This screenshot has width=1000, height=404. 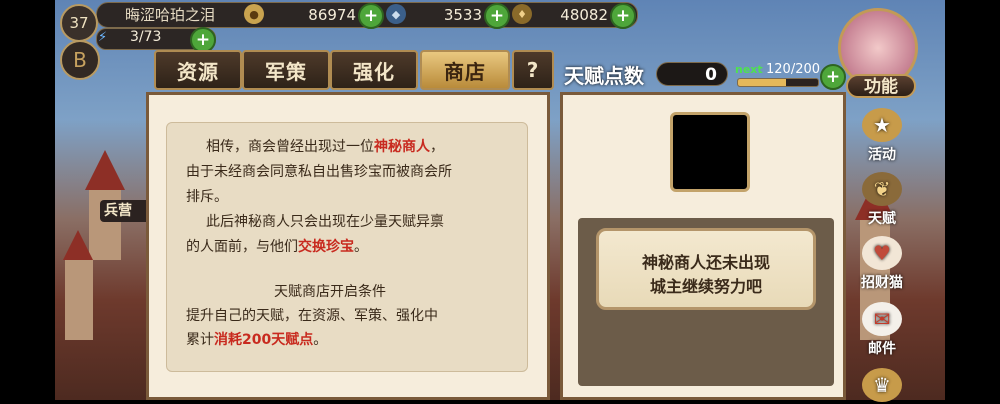 What do you see at coordinates (79, 300) in the screenshot?
I see `background-tower` at bounding box center [79, 300].